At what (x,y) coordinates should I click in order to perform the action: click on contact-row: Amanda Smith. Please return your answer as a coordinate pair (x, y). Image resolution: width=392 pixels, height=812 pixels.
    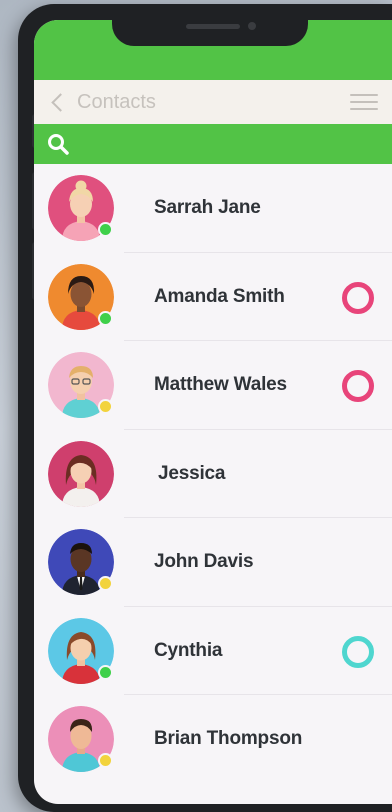
    Looking at the image, I should click on (213, 297).